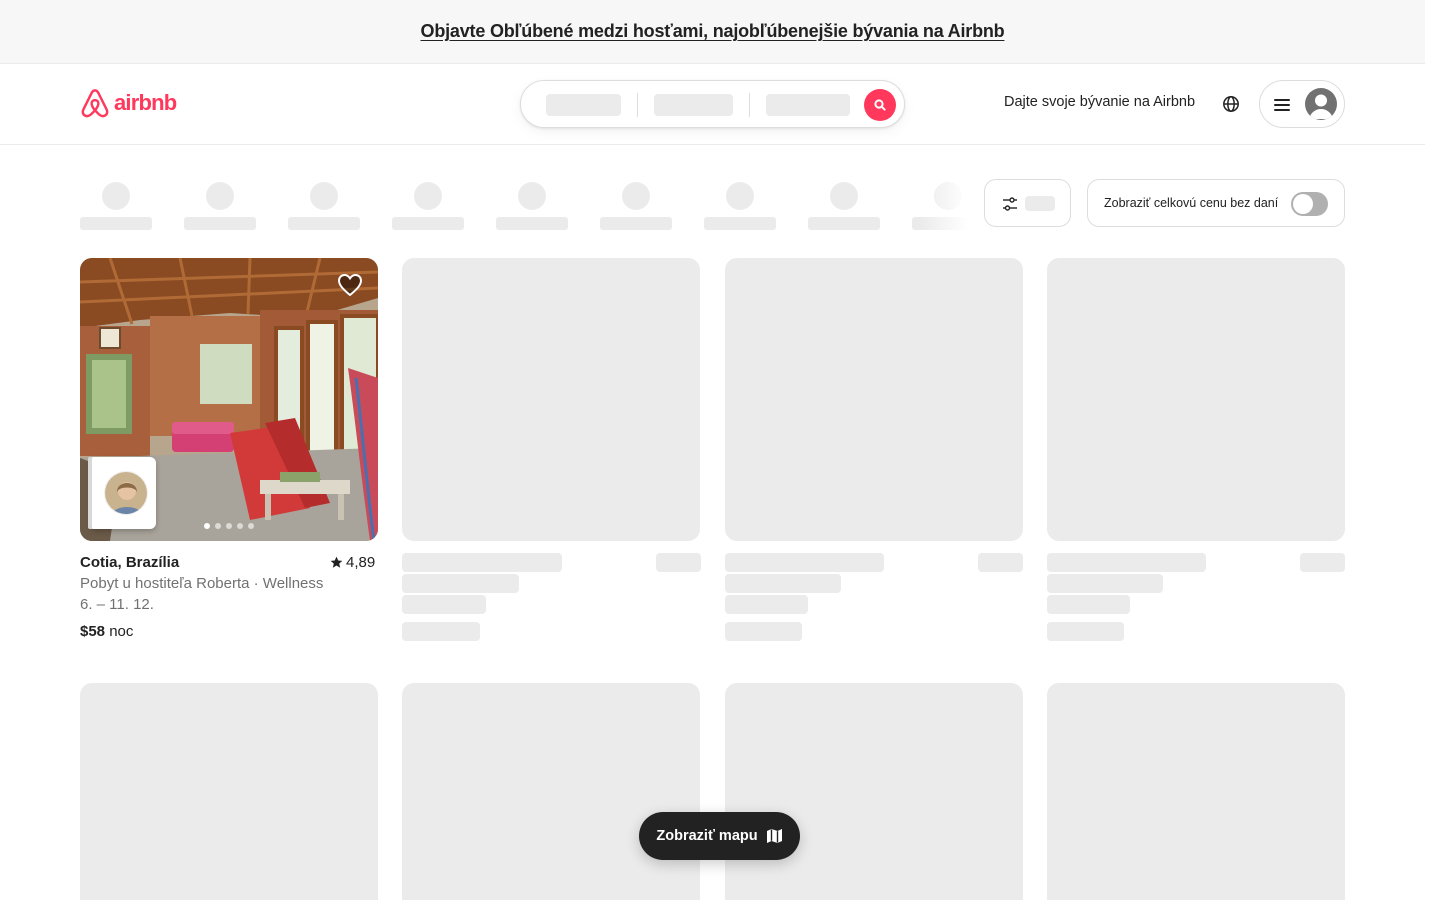  I want to click on airbnb-logo: airbnb, so click(128, 103).